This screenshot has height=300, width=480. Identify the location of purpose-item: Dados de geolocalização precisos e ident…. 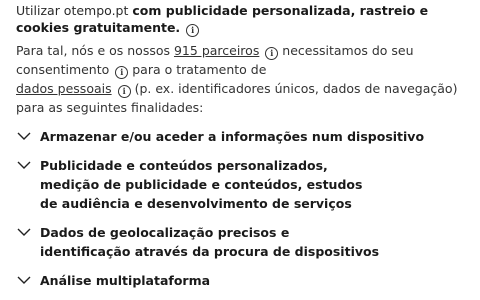
(241, 242).